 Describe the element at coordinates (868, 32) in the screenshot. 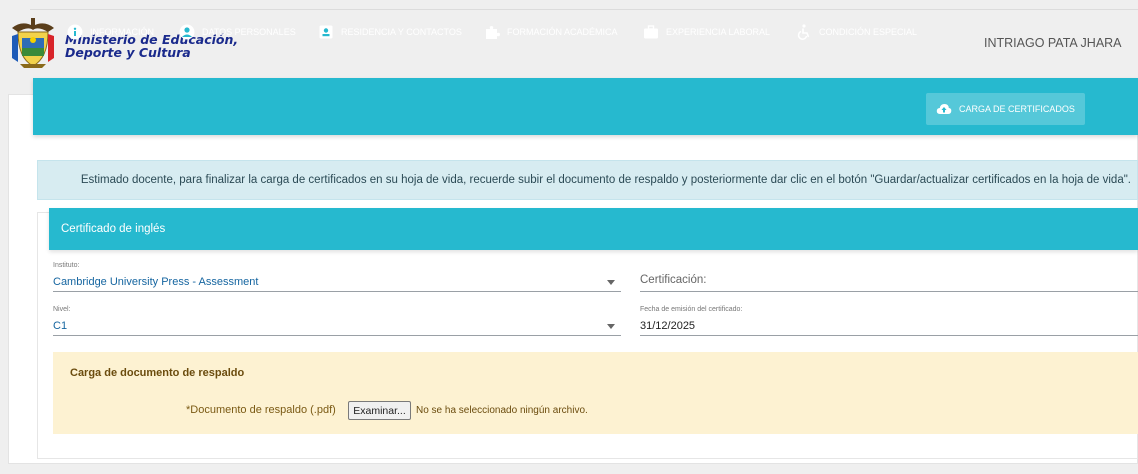

I see `tab-label: CONDICIÓN ESPECIAL` at that location.